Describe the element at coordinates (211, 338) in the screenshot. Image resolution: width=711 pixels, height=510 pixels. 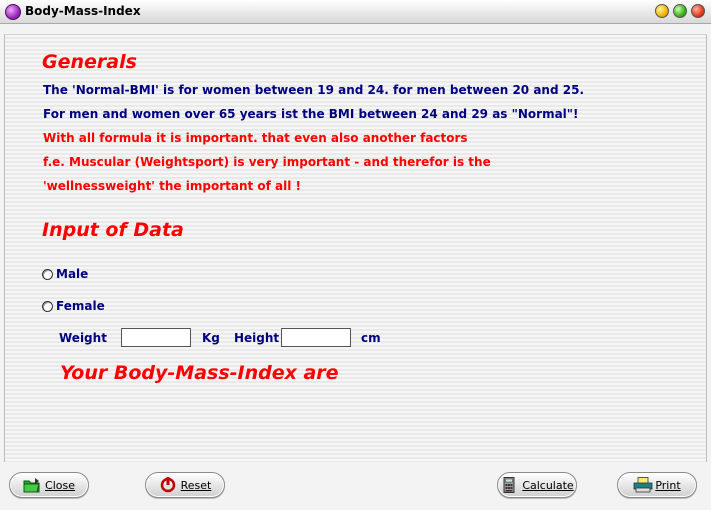
I see `weight-unit: Kg` at that location.